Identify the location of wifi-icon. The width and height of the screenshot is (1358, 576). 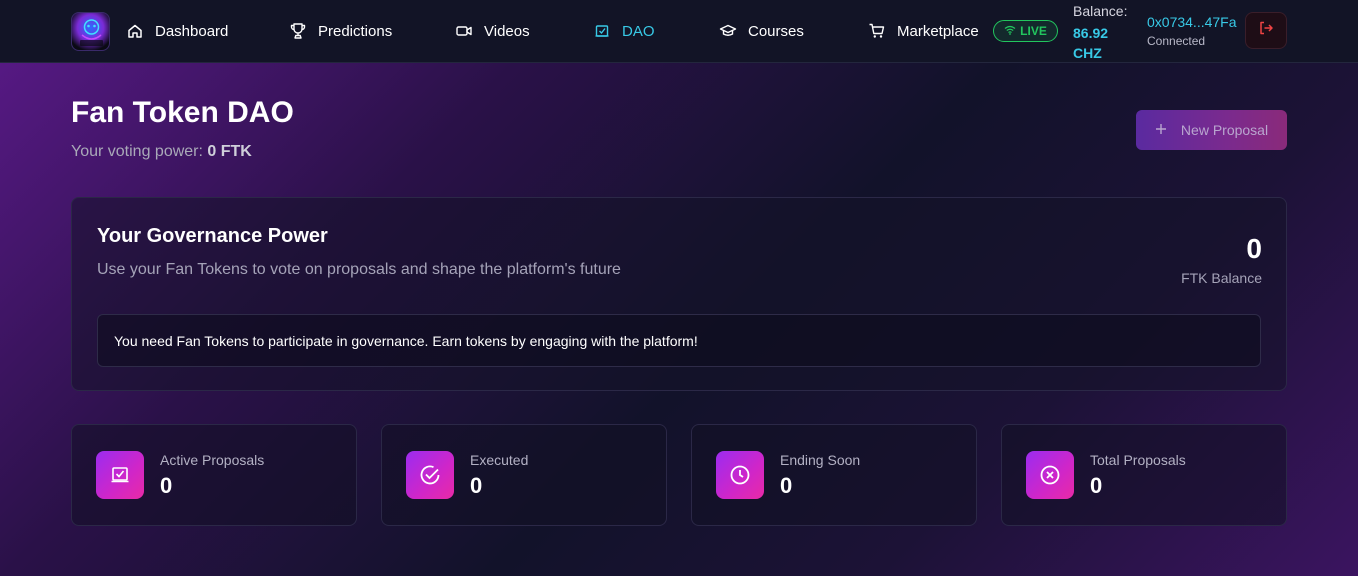
(1010, 31).